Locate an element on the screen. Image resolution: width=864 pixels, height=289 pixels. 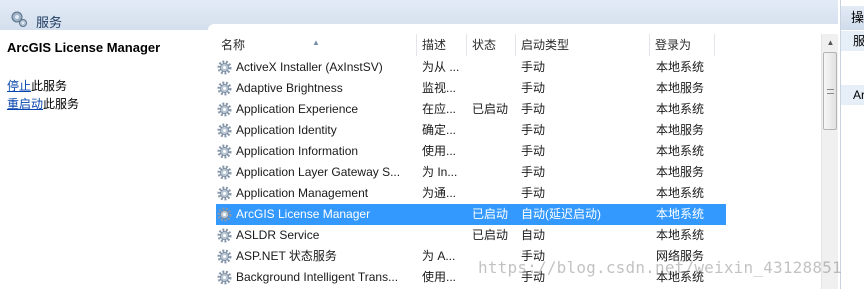
actions-pane: 操 服 Ar is located at coordinates (852, 144).